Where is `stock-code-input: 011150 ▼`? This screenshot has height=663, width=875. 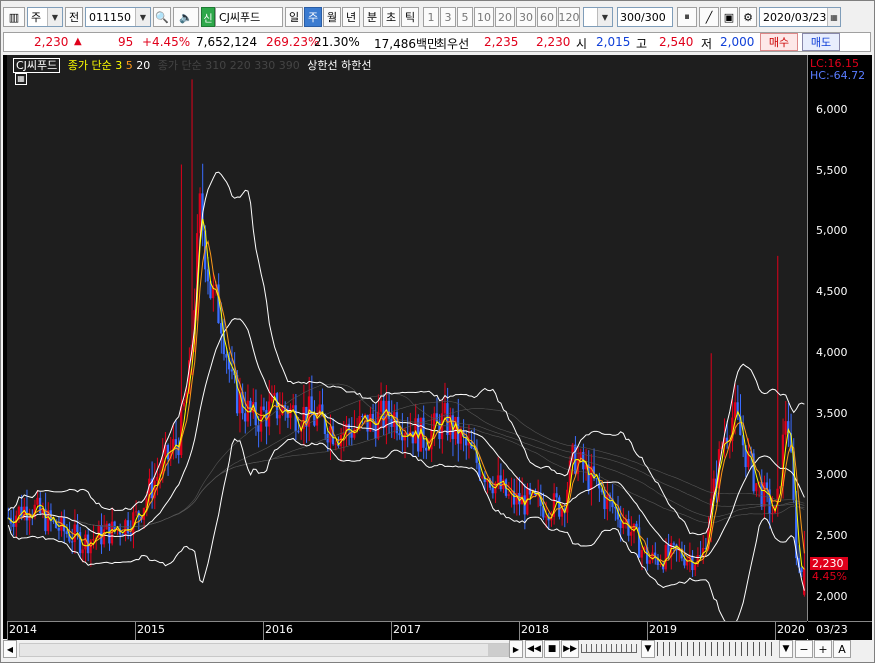
stock-code-input: 011150 ▼ is located at coordinates (118, 17).